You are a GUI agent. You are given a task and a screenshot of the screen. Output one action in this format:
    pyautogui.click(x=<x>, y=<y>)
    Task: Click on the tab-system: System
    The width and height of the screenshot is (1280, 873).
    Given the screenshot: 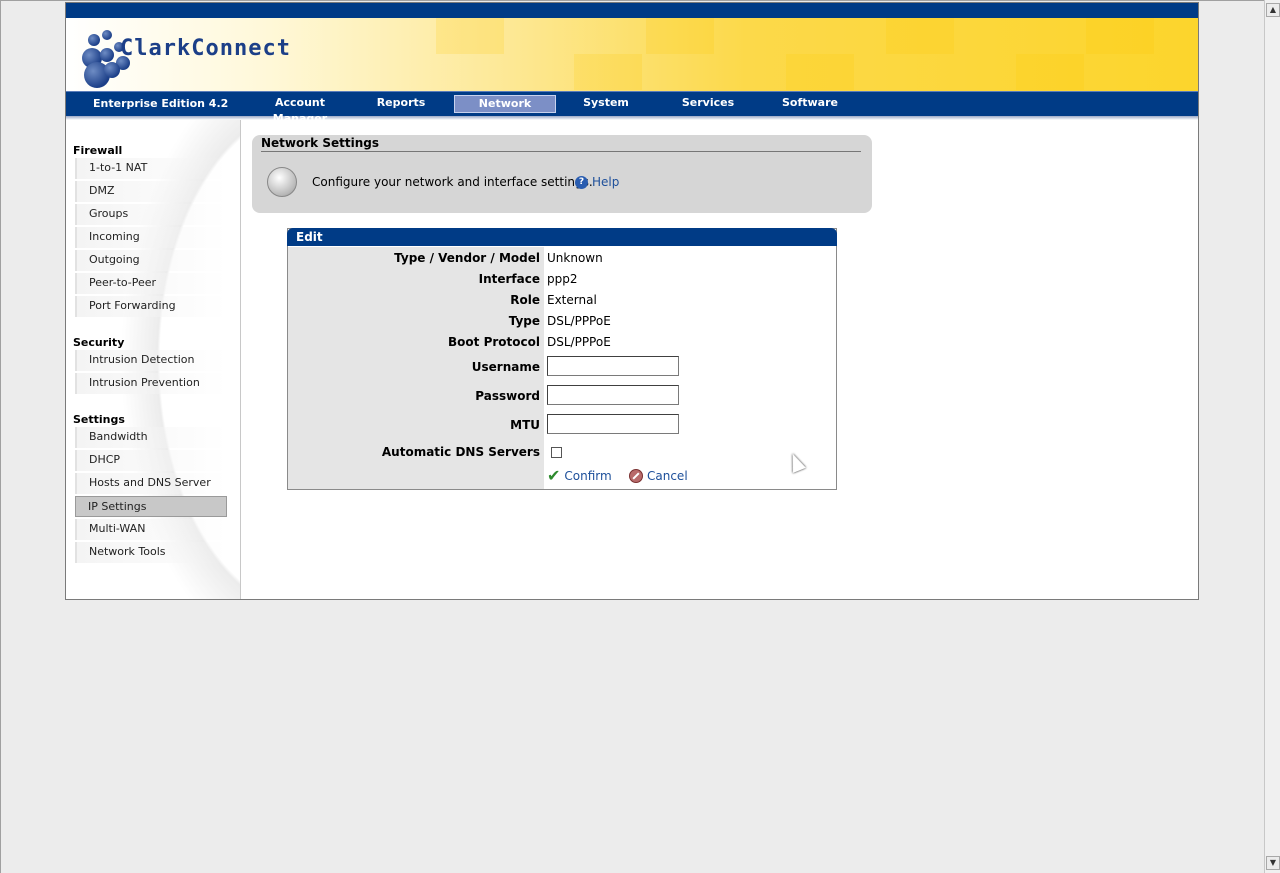 What is the action you would take?
    pyautogui.click(x=606, y=104)
    